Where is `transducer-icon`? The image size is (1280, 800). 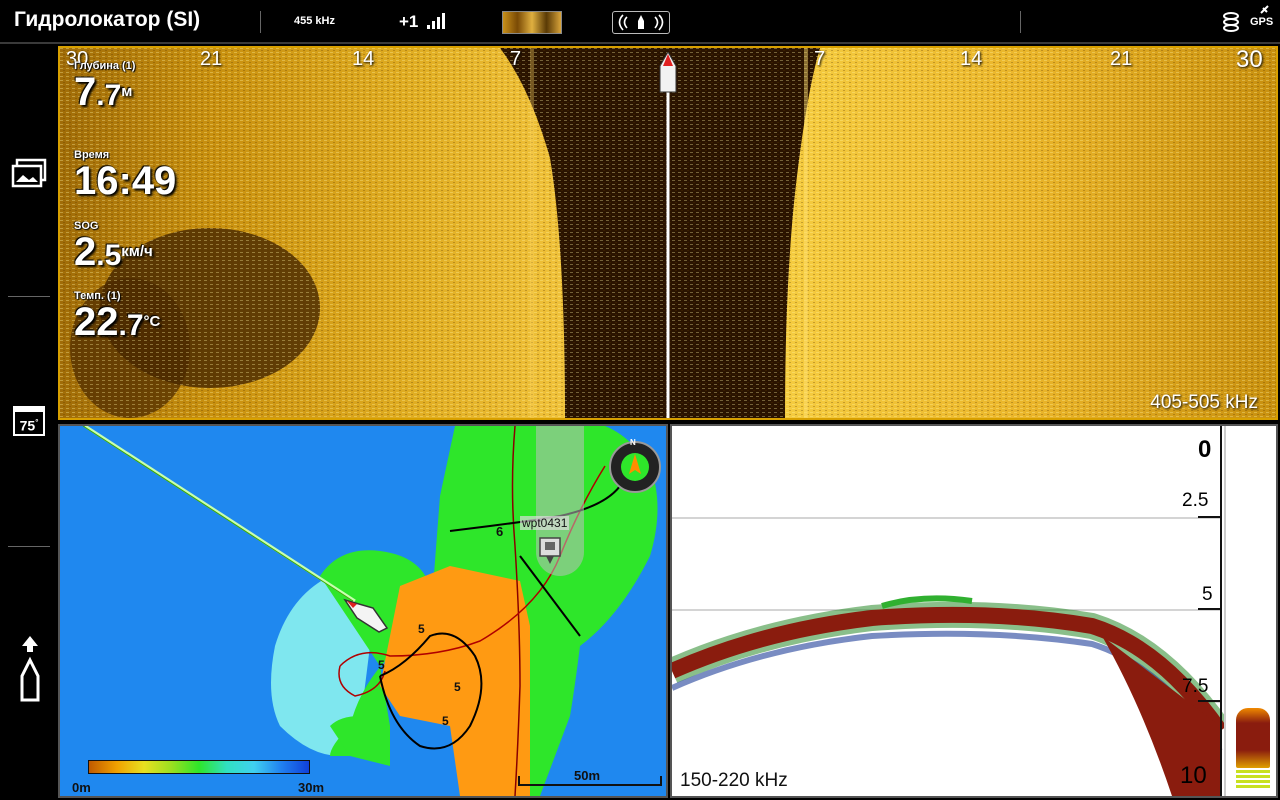 transducer-icon is located at coordinates (641, 22).